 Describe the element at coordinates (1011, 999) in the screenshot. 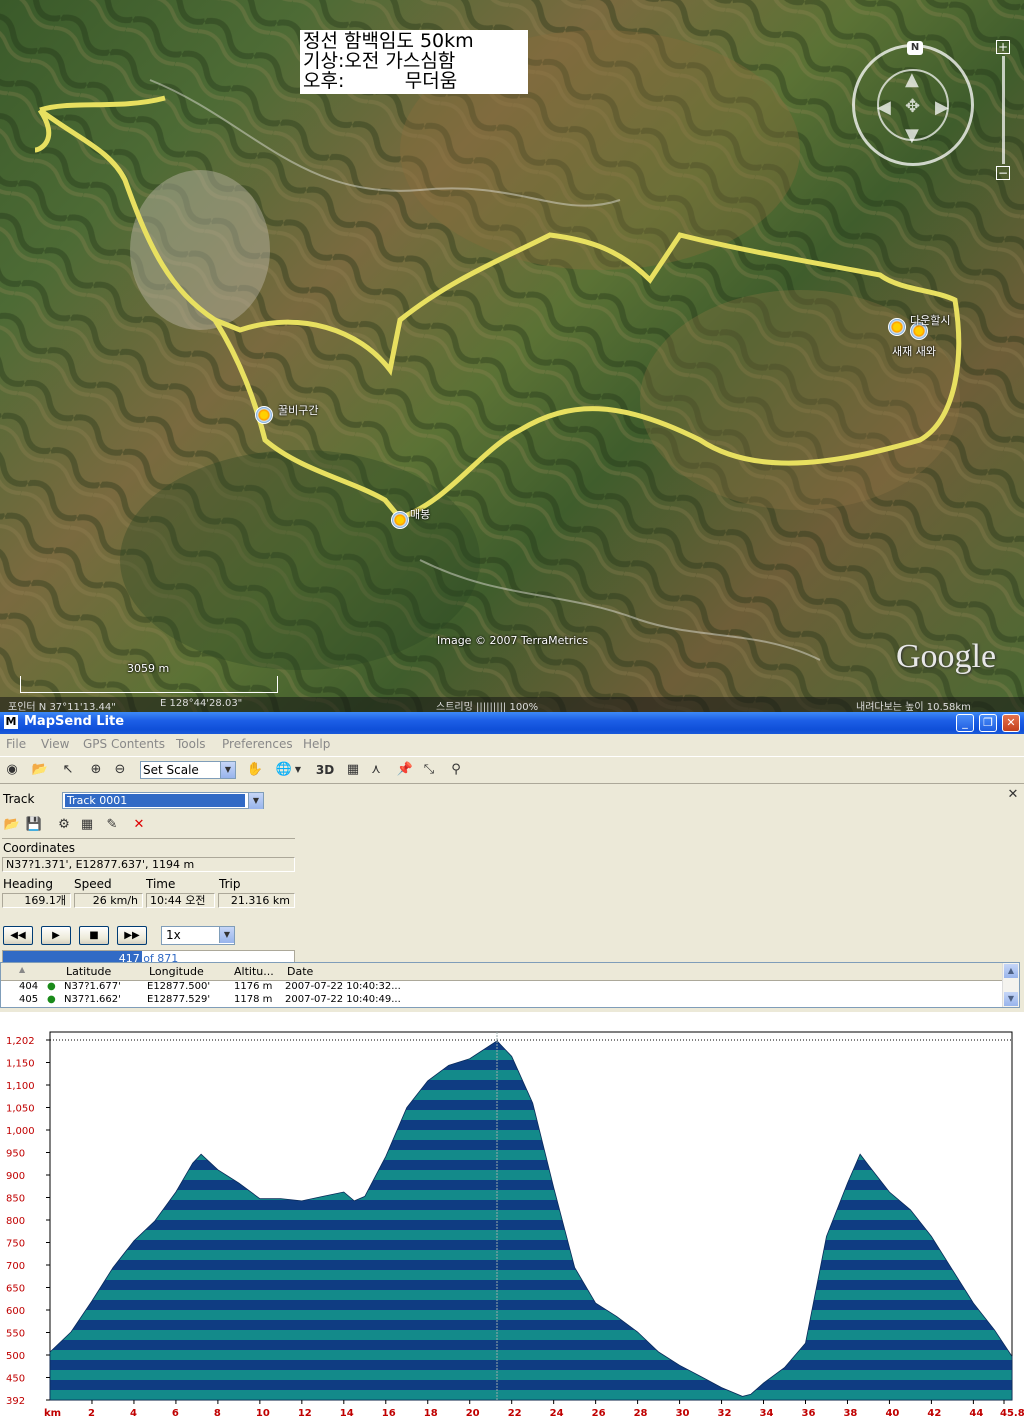

I see `scroll-down-icon: ▼` at that location.